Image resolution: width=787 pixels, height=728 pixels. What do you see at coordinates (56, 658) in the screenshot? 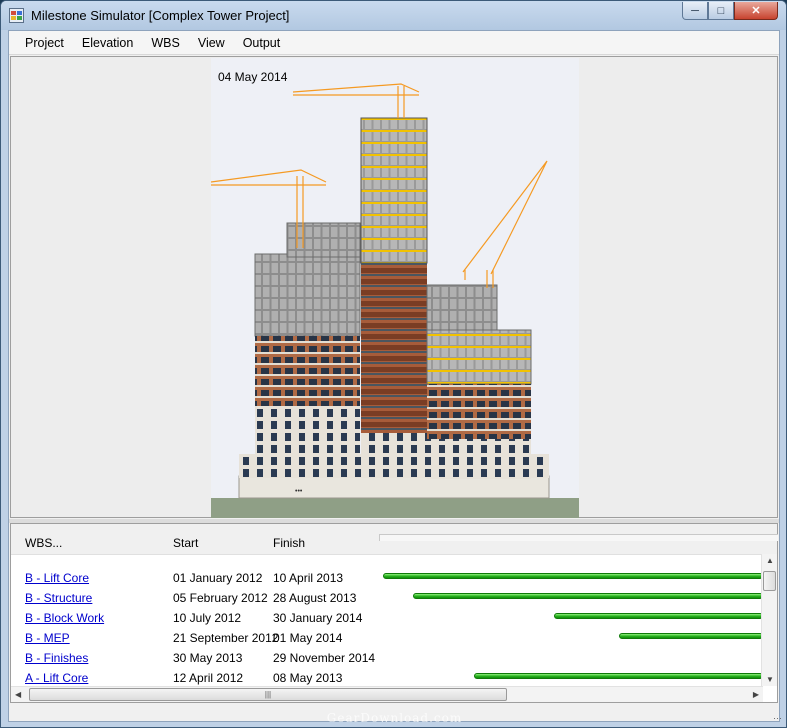
I see `wbs-link: B - Finishes` at bounding box center [56, 658].